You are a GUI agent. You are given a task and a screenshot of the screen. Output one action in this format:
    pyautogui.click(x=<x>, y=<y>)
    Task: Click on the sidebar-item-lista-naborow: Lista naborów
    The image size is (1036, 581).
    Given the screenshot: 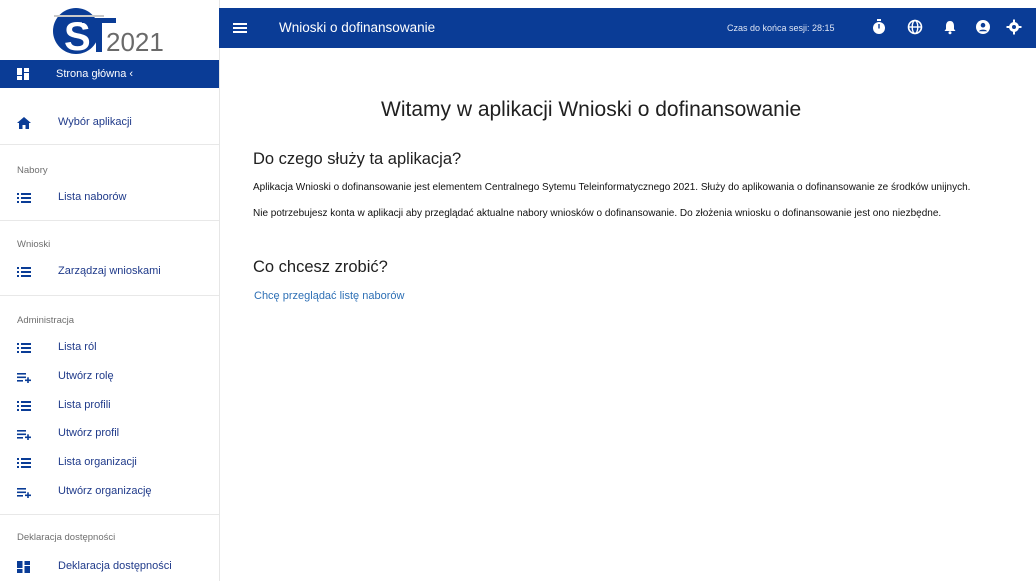 What is the action you would take?
    pyautogui.click(x=109, y=198)
    